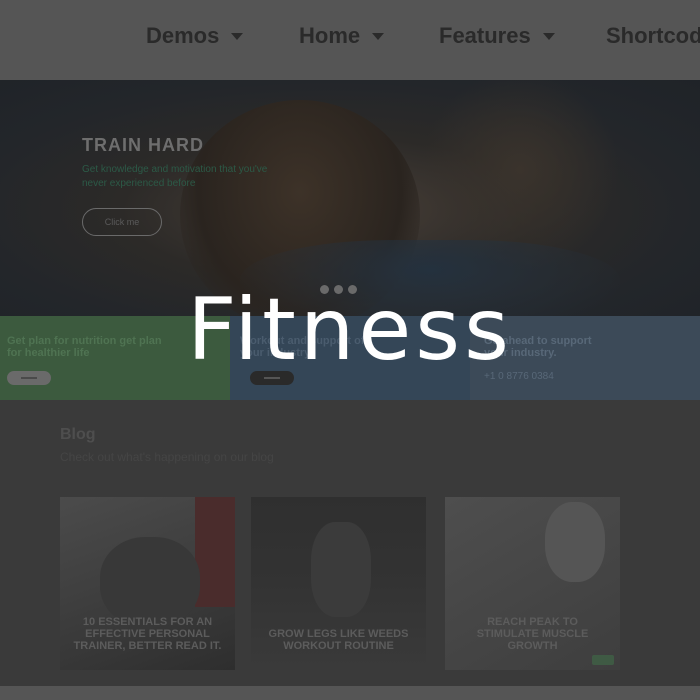 Image resolution: width=700 pixels, height=700 pixels. I want to click on nav-item-label: Home, so click(330, 35).